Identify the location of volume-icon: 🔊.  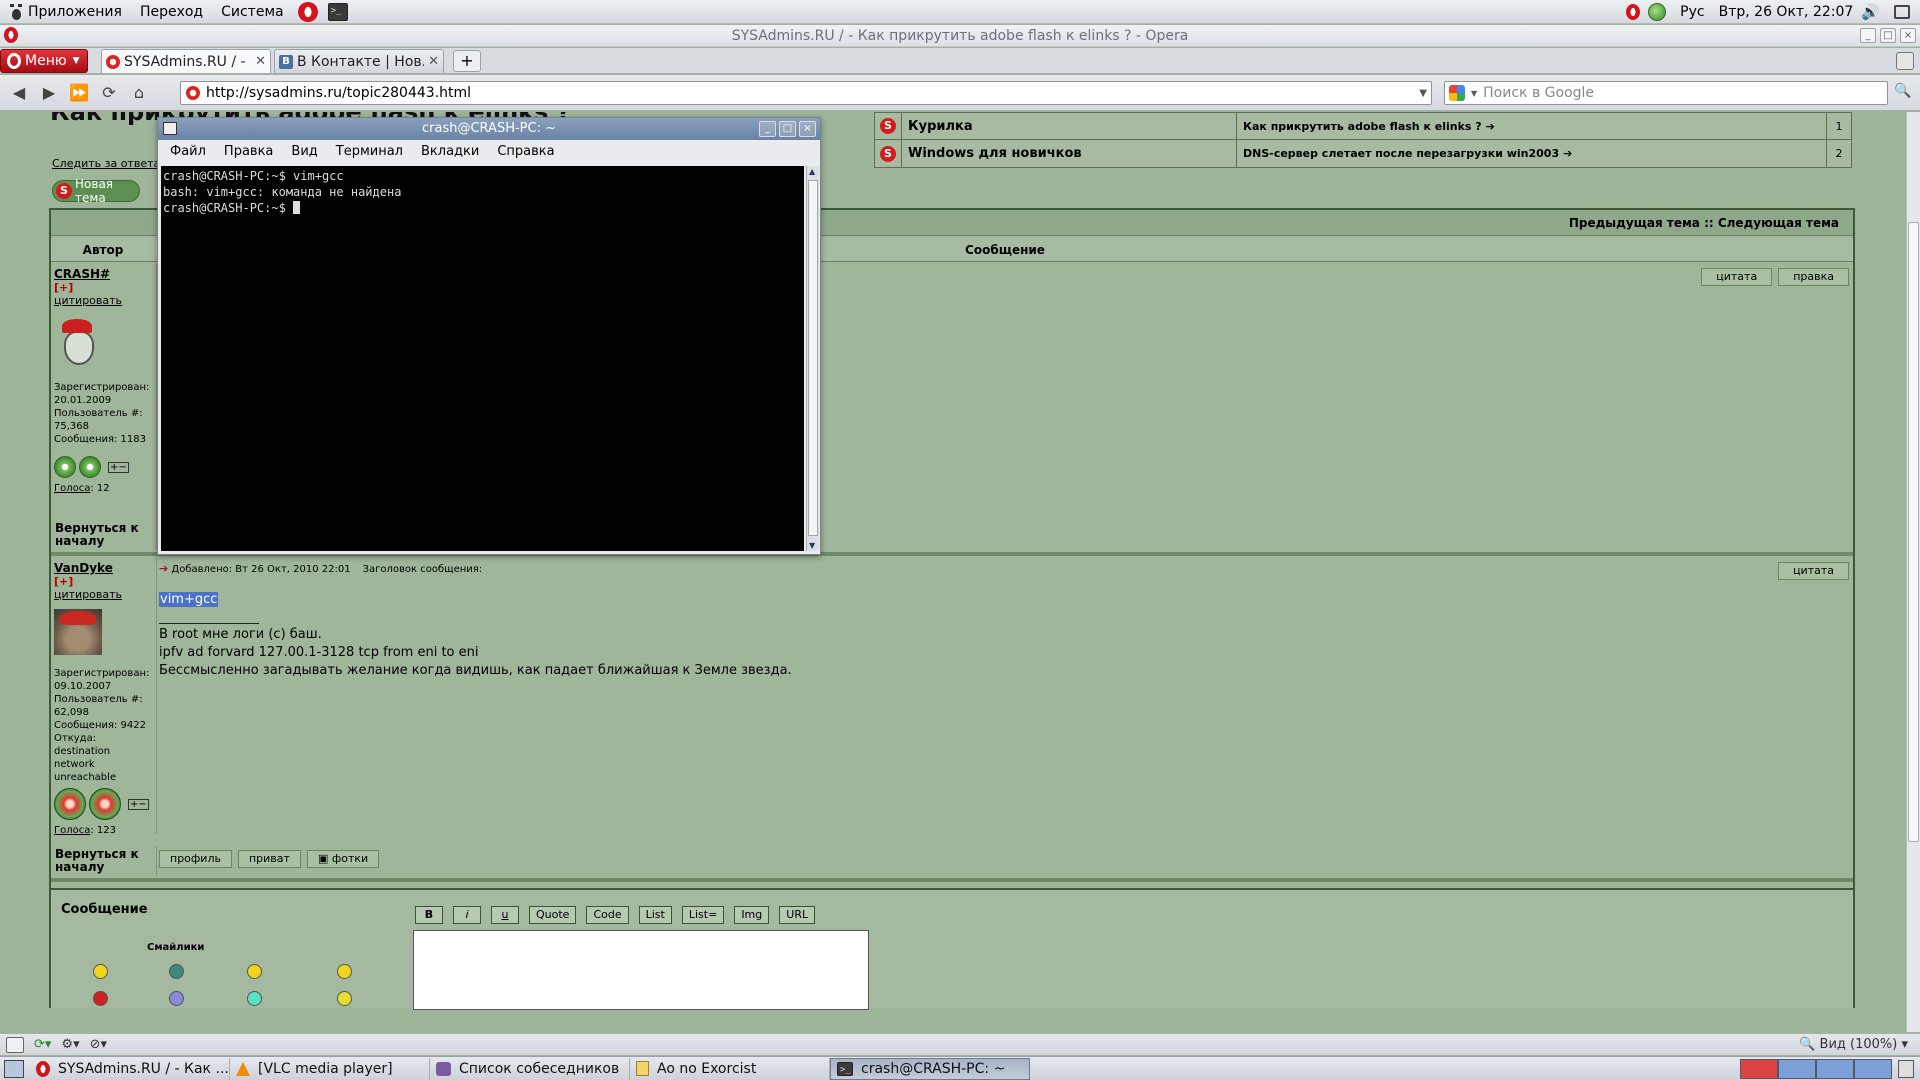
(1870, 12).